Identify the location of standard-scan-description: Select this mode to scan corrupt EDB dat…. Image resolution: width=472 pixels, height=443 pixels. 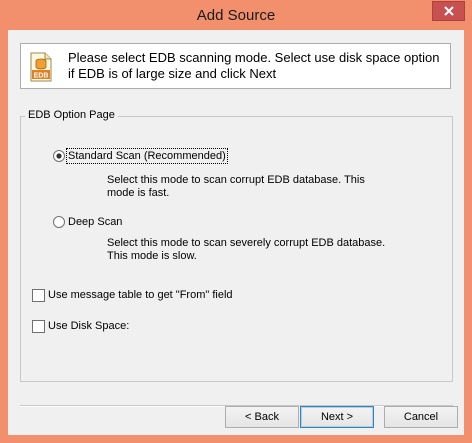
(236, 186).